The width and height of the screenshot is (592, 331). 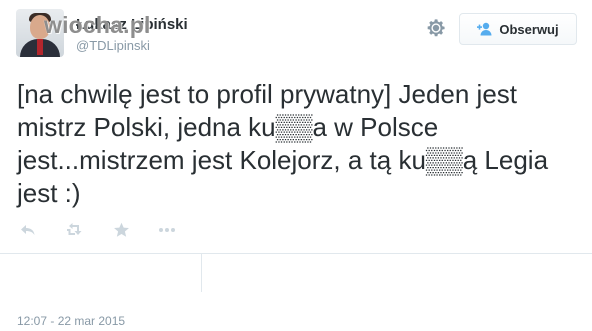 I want to click on avatar-tie, so click(x=40, y=47).